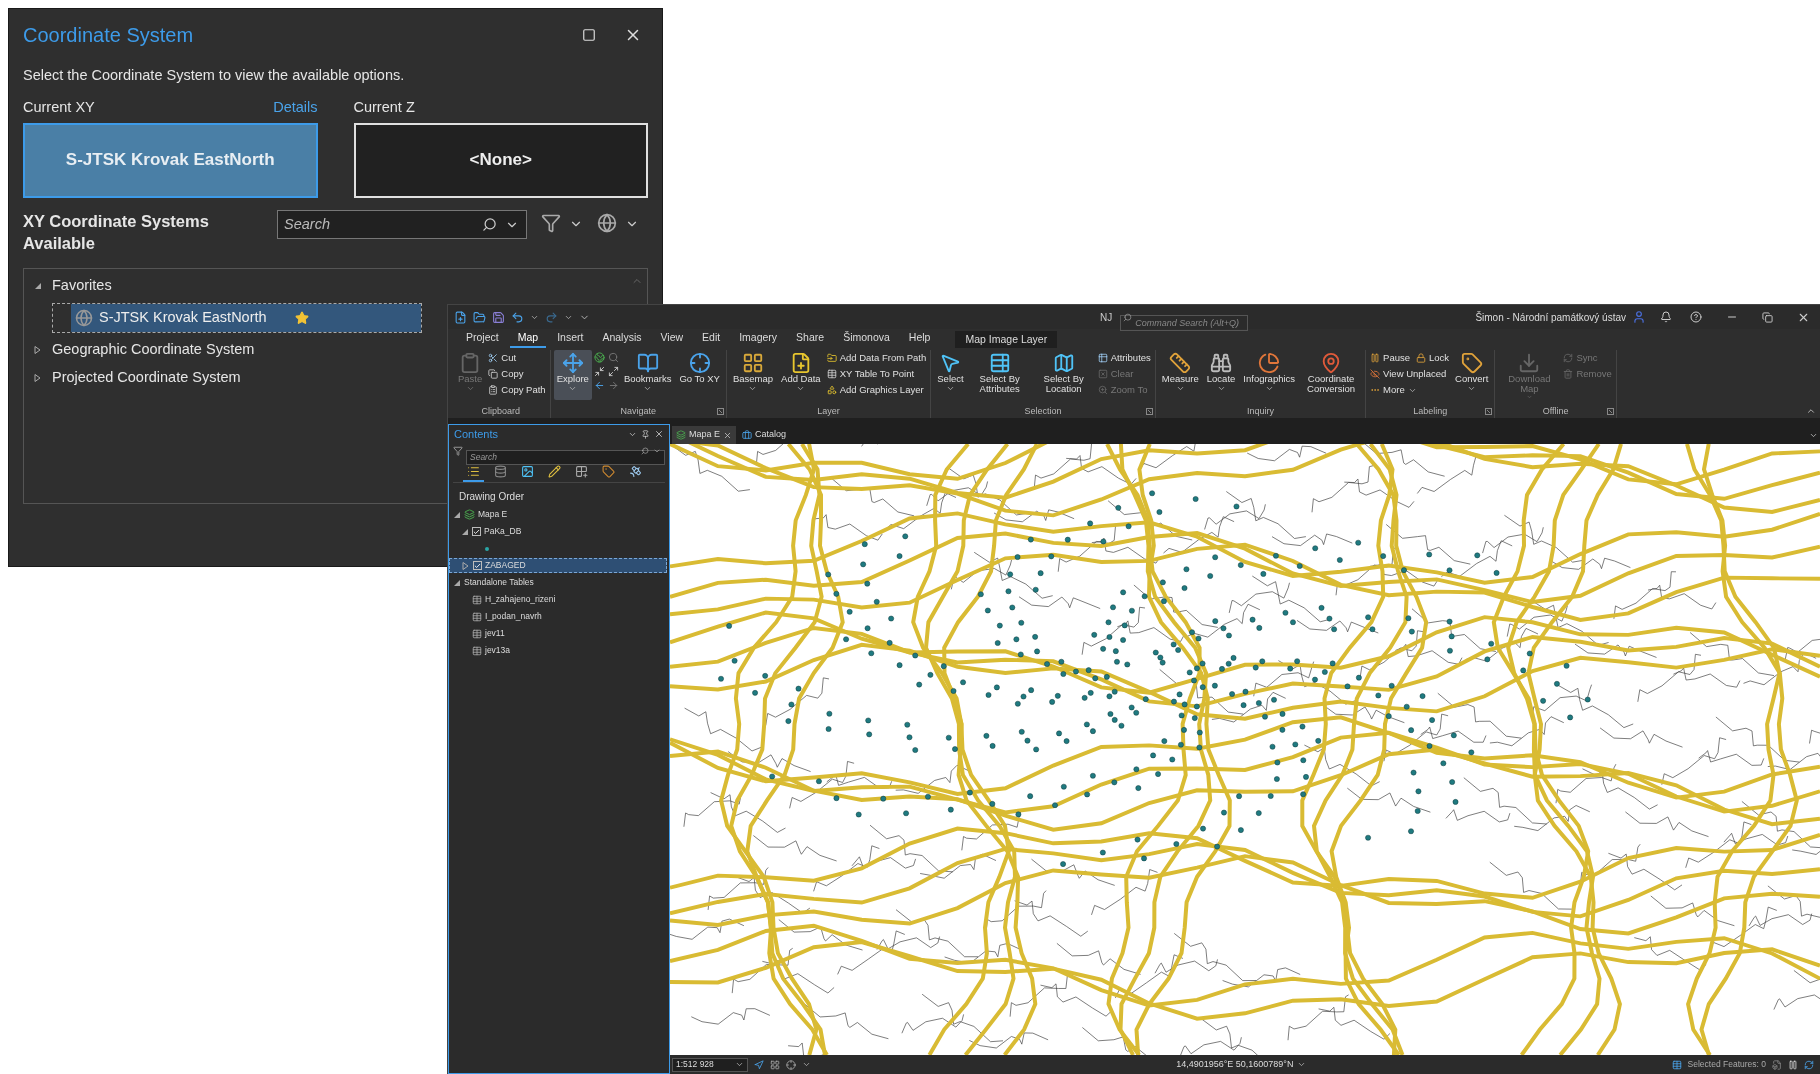  Describe the element at coordinates (950, 375) in the screenshot. I see `ribbon-button: Select` at that location.